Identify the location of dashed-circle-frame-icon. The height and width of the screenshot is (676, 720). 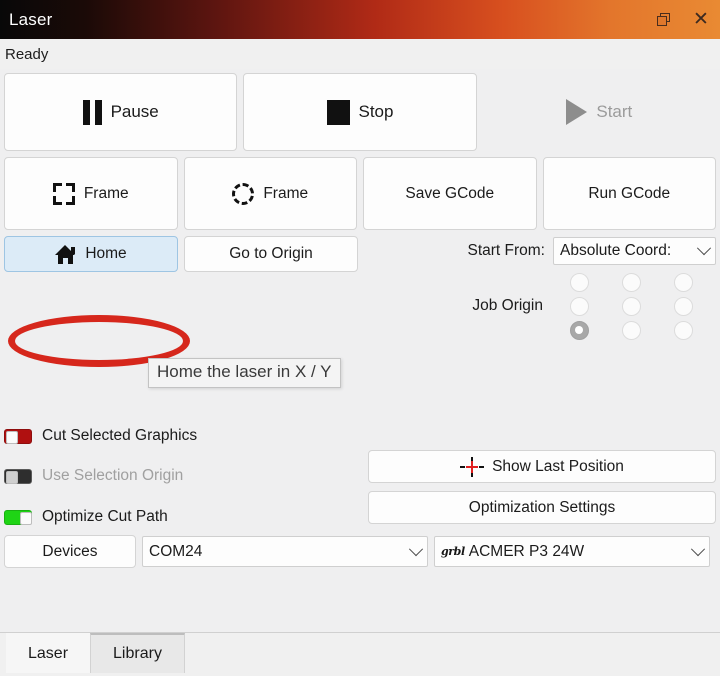
(243, 193).